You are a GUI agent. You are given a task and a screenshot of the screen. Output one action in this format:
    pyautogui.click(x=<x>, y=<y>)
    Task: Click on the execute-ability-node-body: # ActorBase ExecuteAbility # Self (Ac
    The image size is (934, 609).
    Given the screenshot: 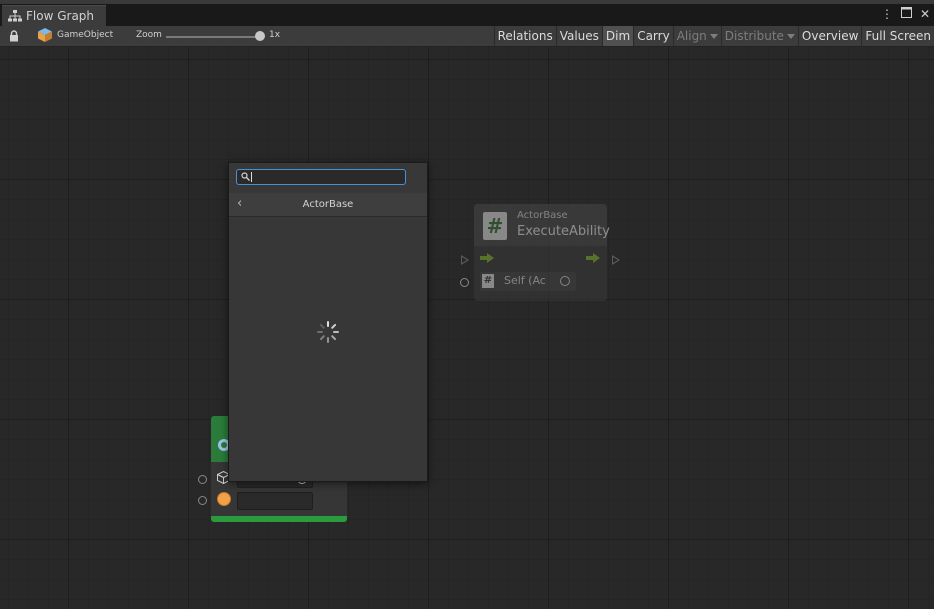 What is the action you would take?
    pyautogui.click(x=542, y=252)
    